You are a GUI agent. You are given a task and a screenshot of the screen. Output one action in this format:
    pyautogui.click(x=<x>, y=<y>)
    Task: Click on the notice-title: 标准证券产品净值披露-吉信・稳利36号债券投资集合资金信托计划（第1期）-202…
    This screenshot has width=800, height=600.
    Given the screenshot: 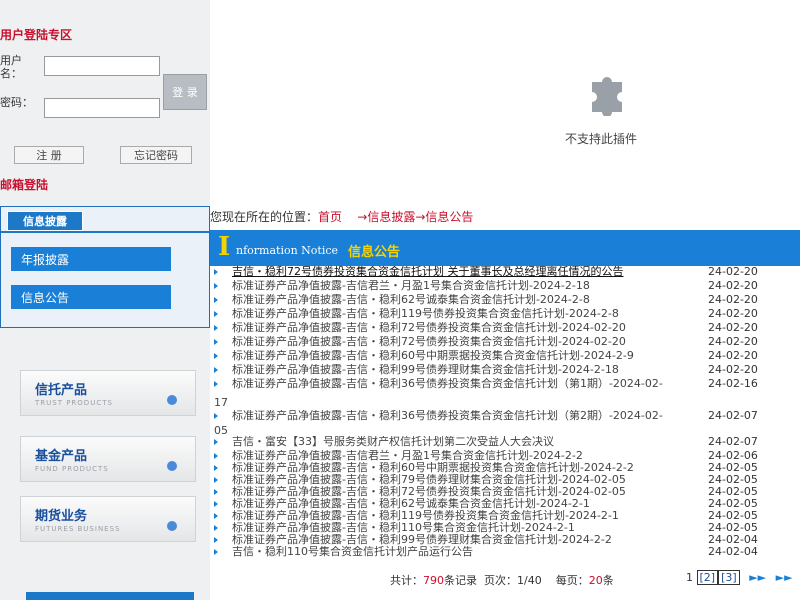 What is the action you would take?
    pyautogui.click(x=466, y=384)
    